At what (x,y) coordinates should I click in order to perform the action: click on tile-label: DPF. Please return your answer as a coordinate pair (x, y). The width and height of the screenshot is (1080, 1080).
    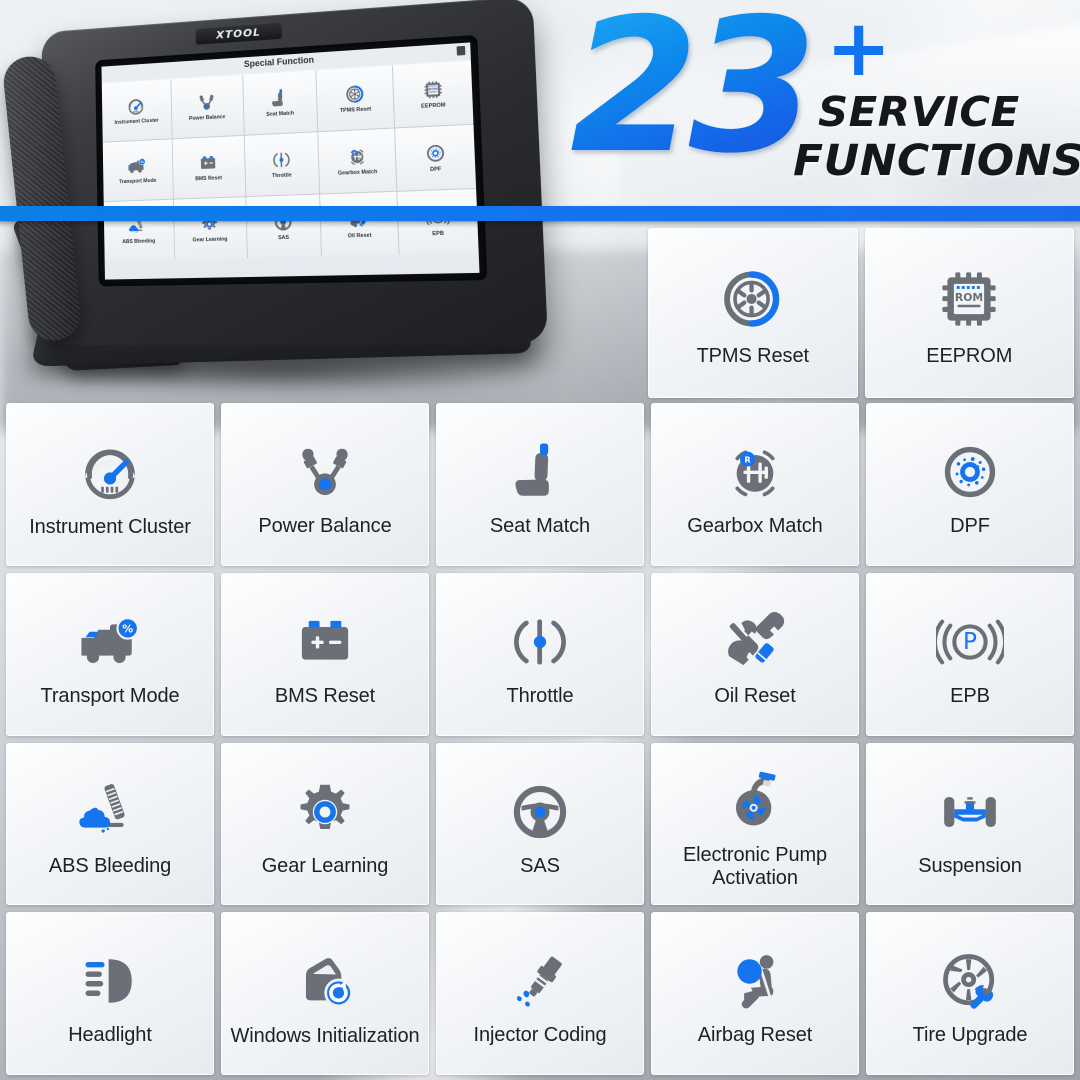
    Looking at the image, I should click on (970, 526).